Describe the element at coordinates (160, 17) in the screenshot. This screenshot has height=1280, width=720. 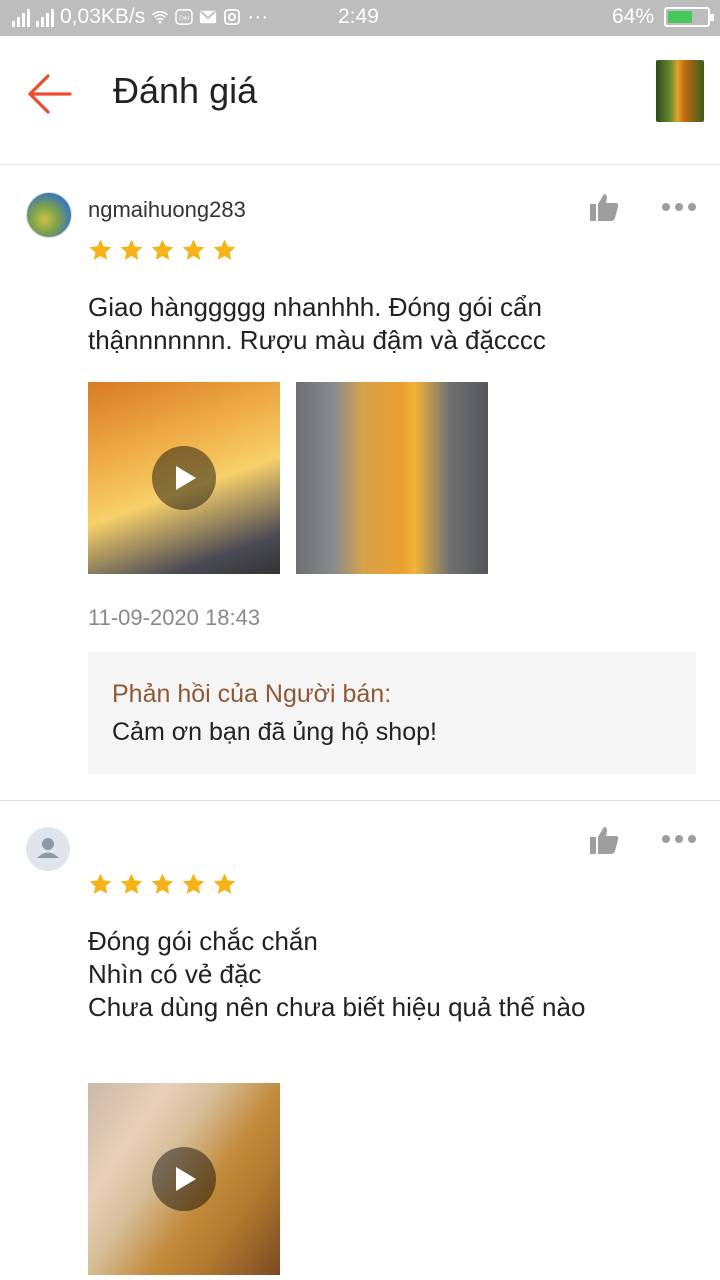
I see `wifi-icon` at that location.